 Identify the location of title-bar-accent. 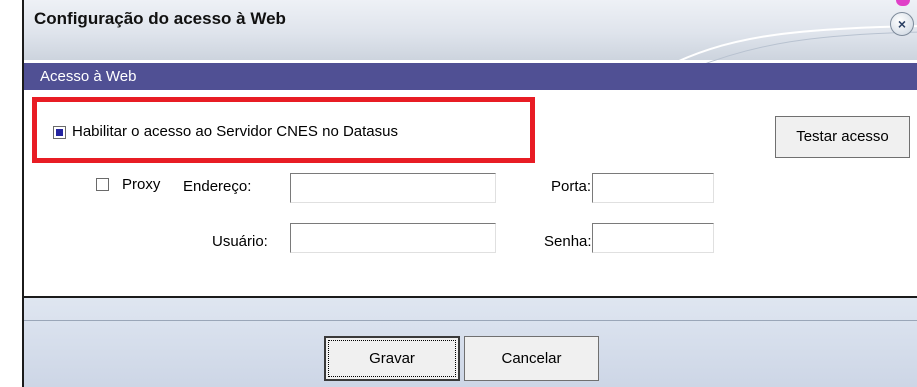
(903, 3).